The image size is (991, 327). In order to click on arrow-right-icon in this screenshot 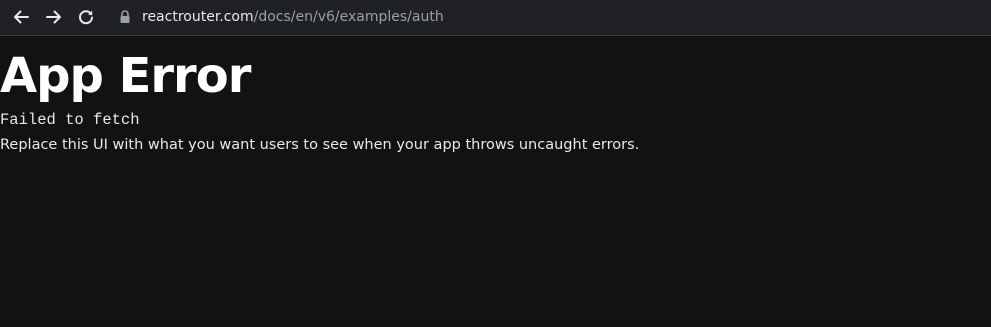, I will do `click(53, 17)`.